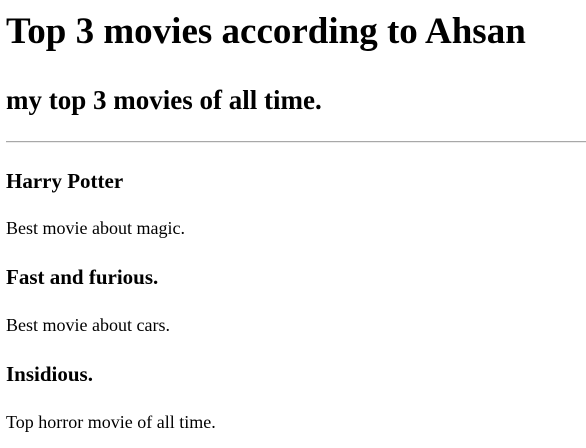  What do you see at coordinates (65, 181) in the screenshot?
I see `movie-title-harry-potter: Harry Potter` at bounding box center [65, 181].